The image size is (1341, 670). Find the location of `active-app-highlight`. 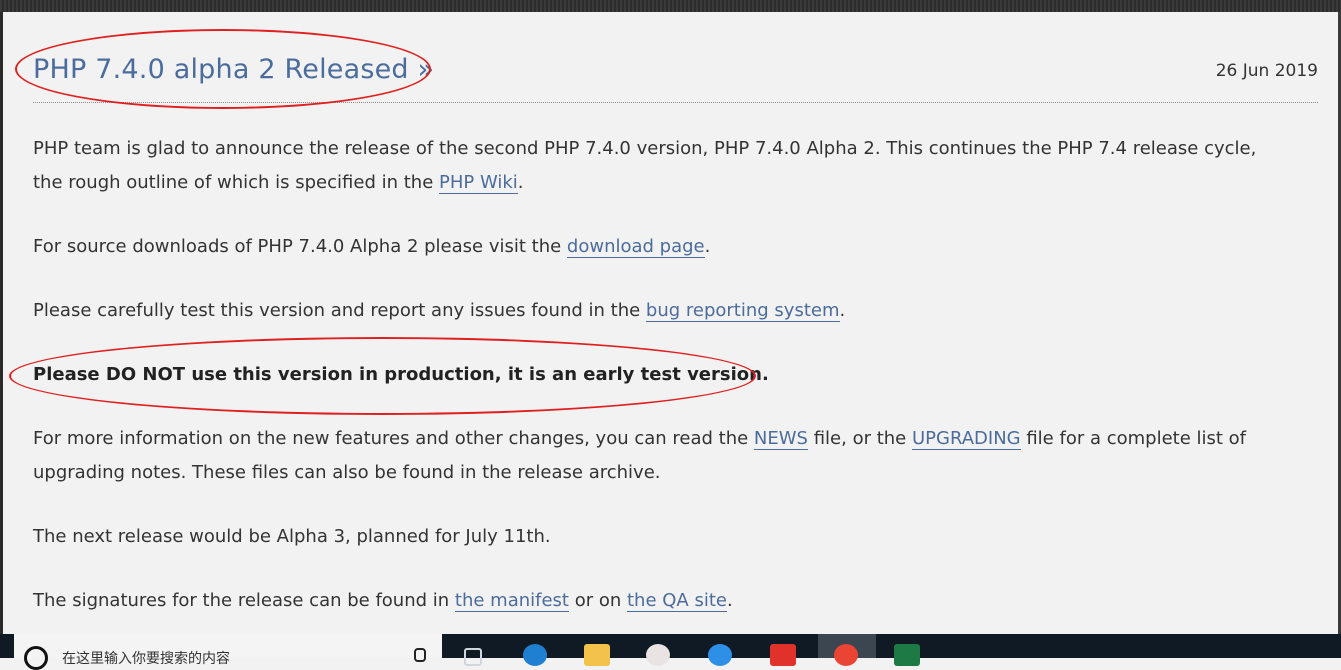

active-app-highlight is located at coordinates (847, 650).